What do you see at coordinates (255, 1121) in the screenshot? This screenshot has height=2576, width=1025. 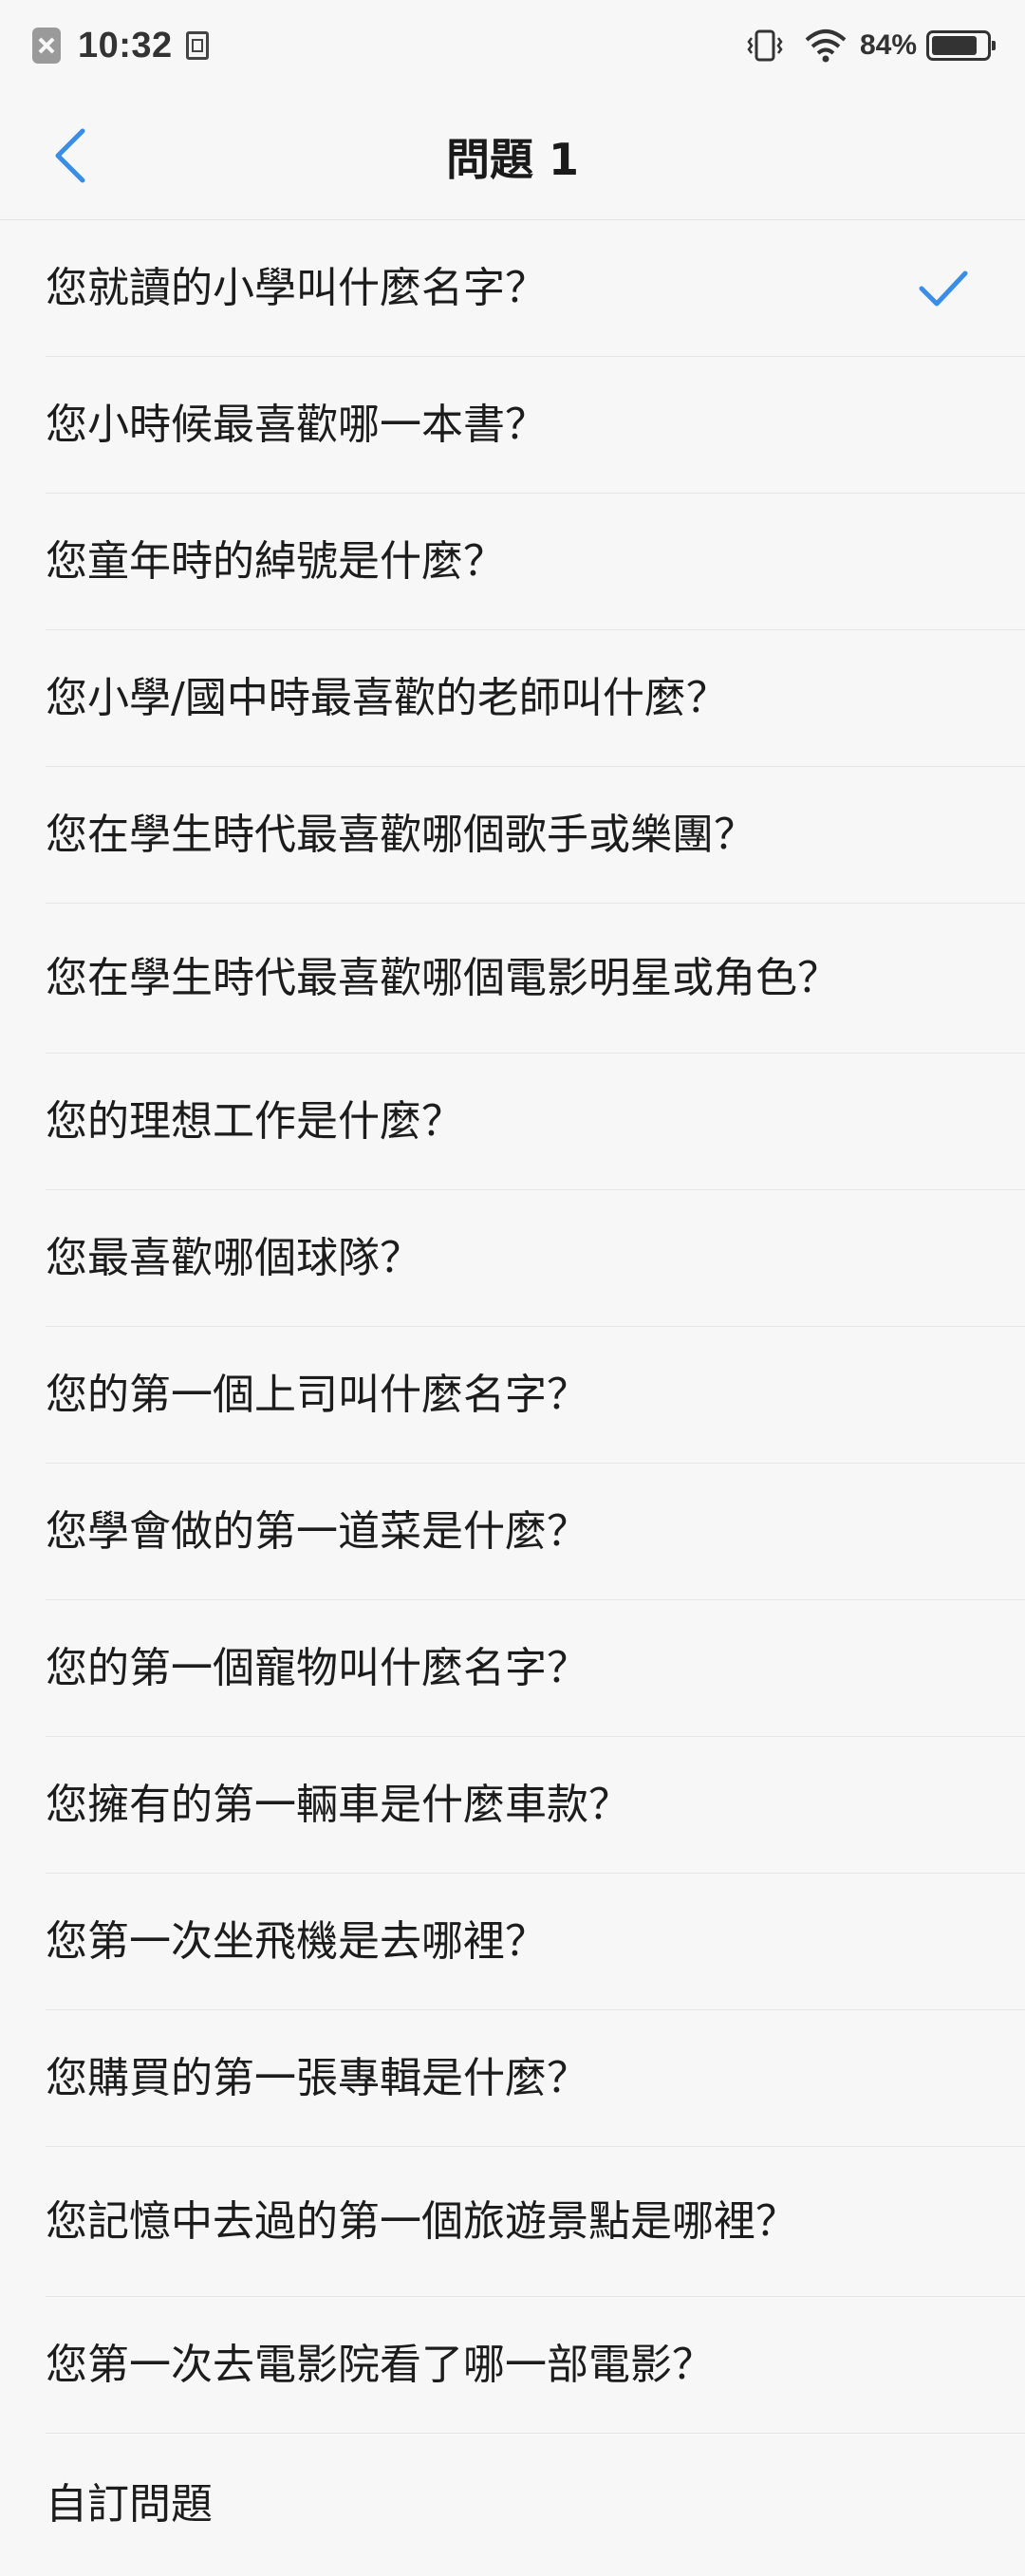 I see `question-label: 您的理想工作是什麼？` at bounding box center [255, 1121].